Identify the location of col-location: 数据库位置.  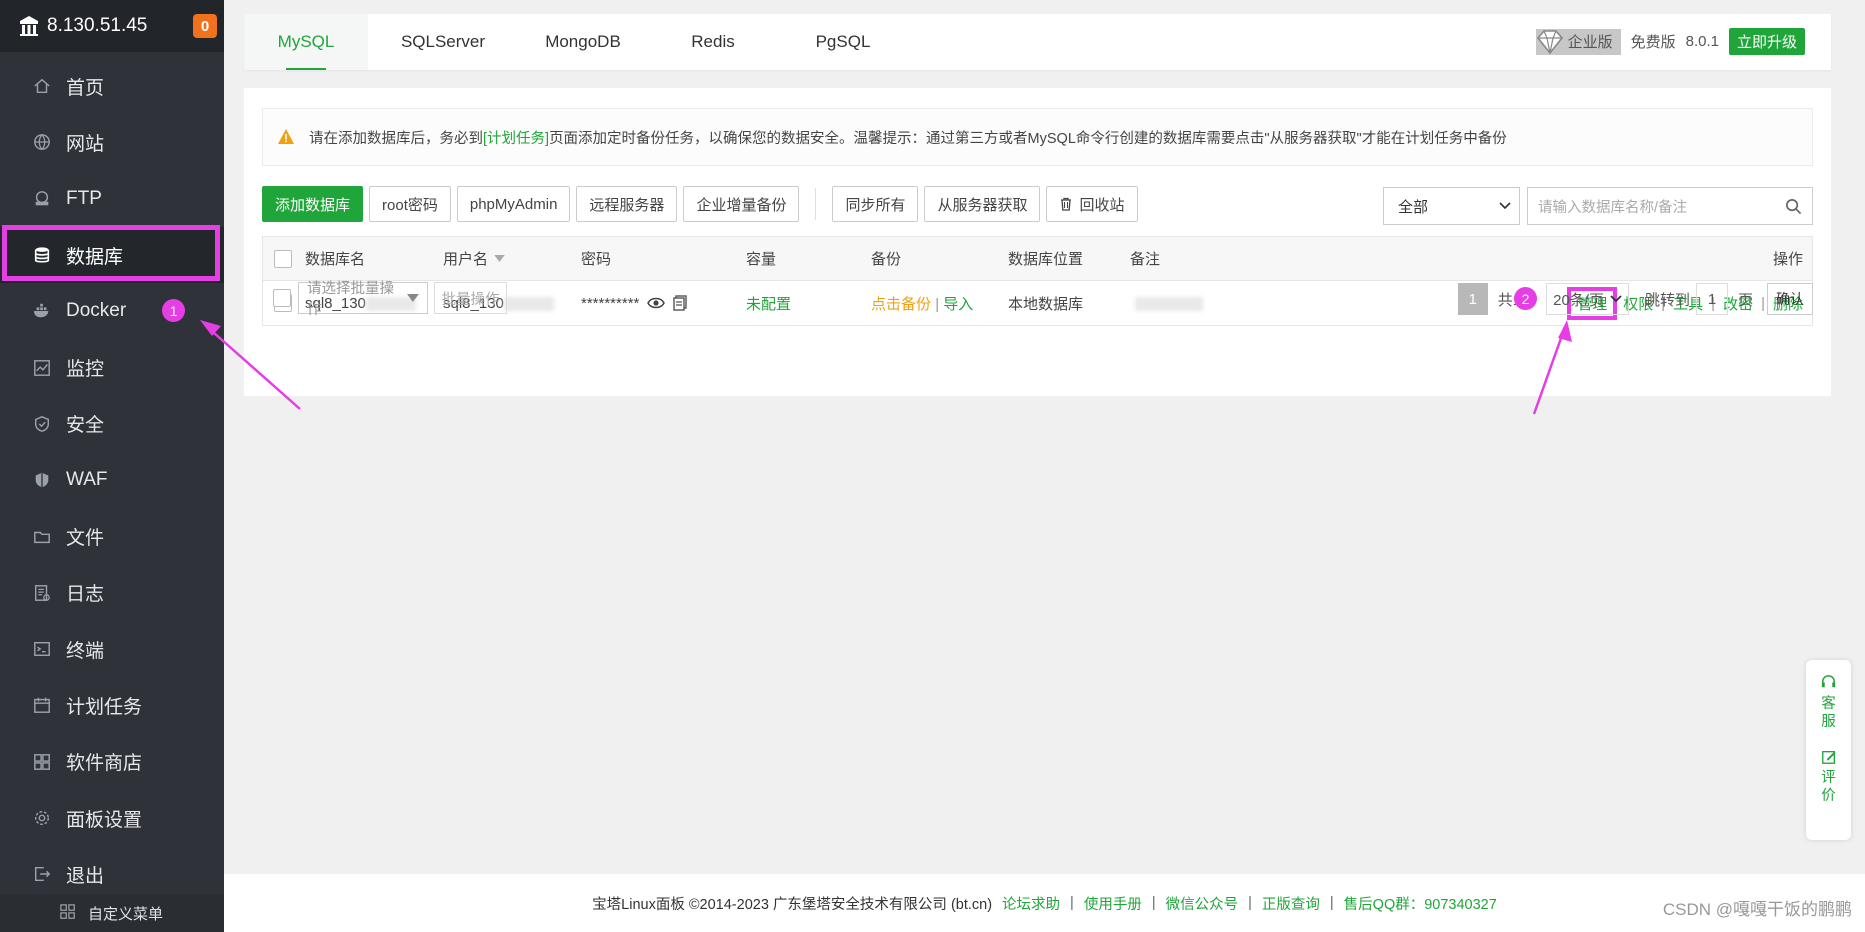
(1046, 259).